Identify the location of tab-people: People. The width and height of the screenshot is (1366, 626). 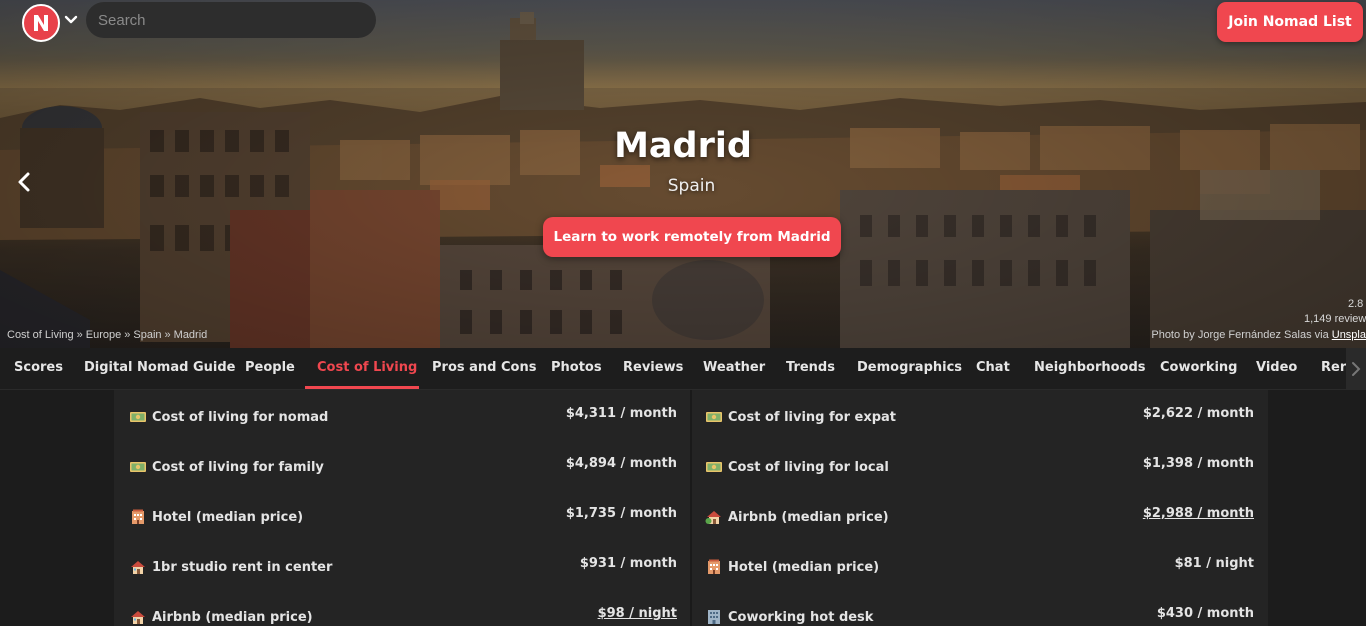
(270, 368).